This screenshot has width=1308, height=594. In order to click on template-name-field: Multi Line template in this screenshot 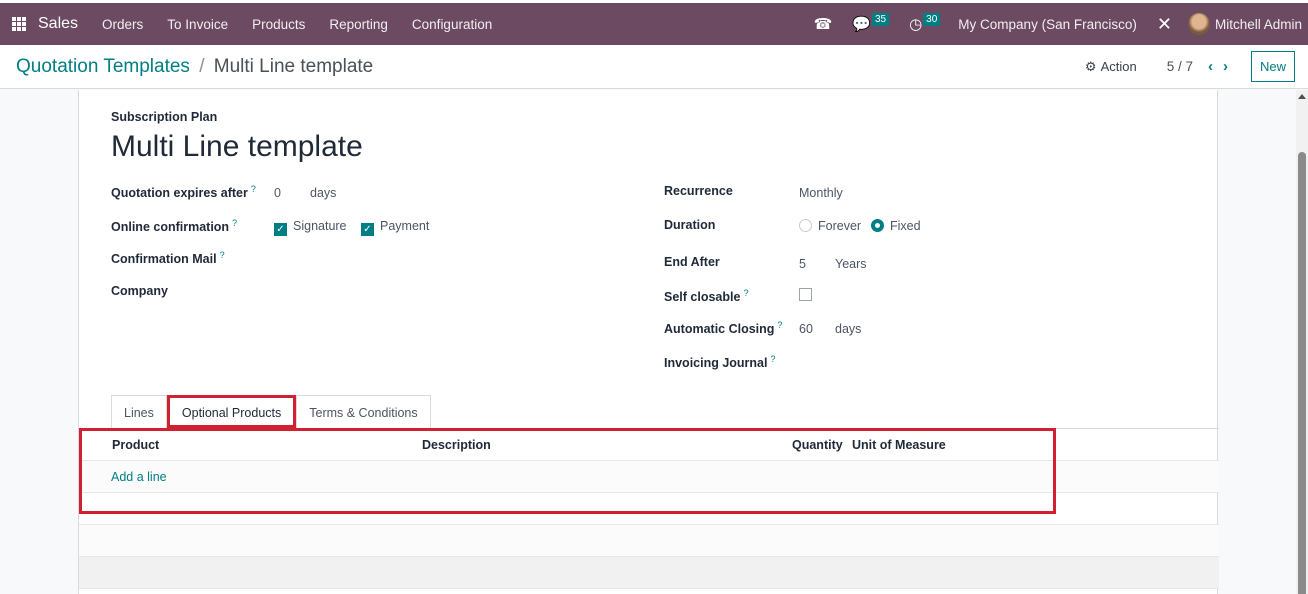, I will do `click(237, 147)`.